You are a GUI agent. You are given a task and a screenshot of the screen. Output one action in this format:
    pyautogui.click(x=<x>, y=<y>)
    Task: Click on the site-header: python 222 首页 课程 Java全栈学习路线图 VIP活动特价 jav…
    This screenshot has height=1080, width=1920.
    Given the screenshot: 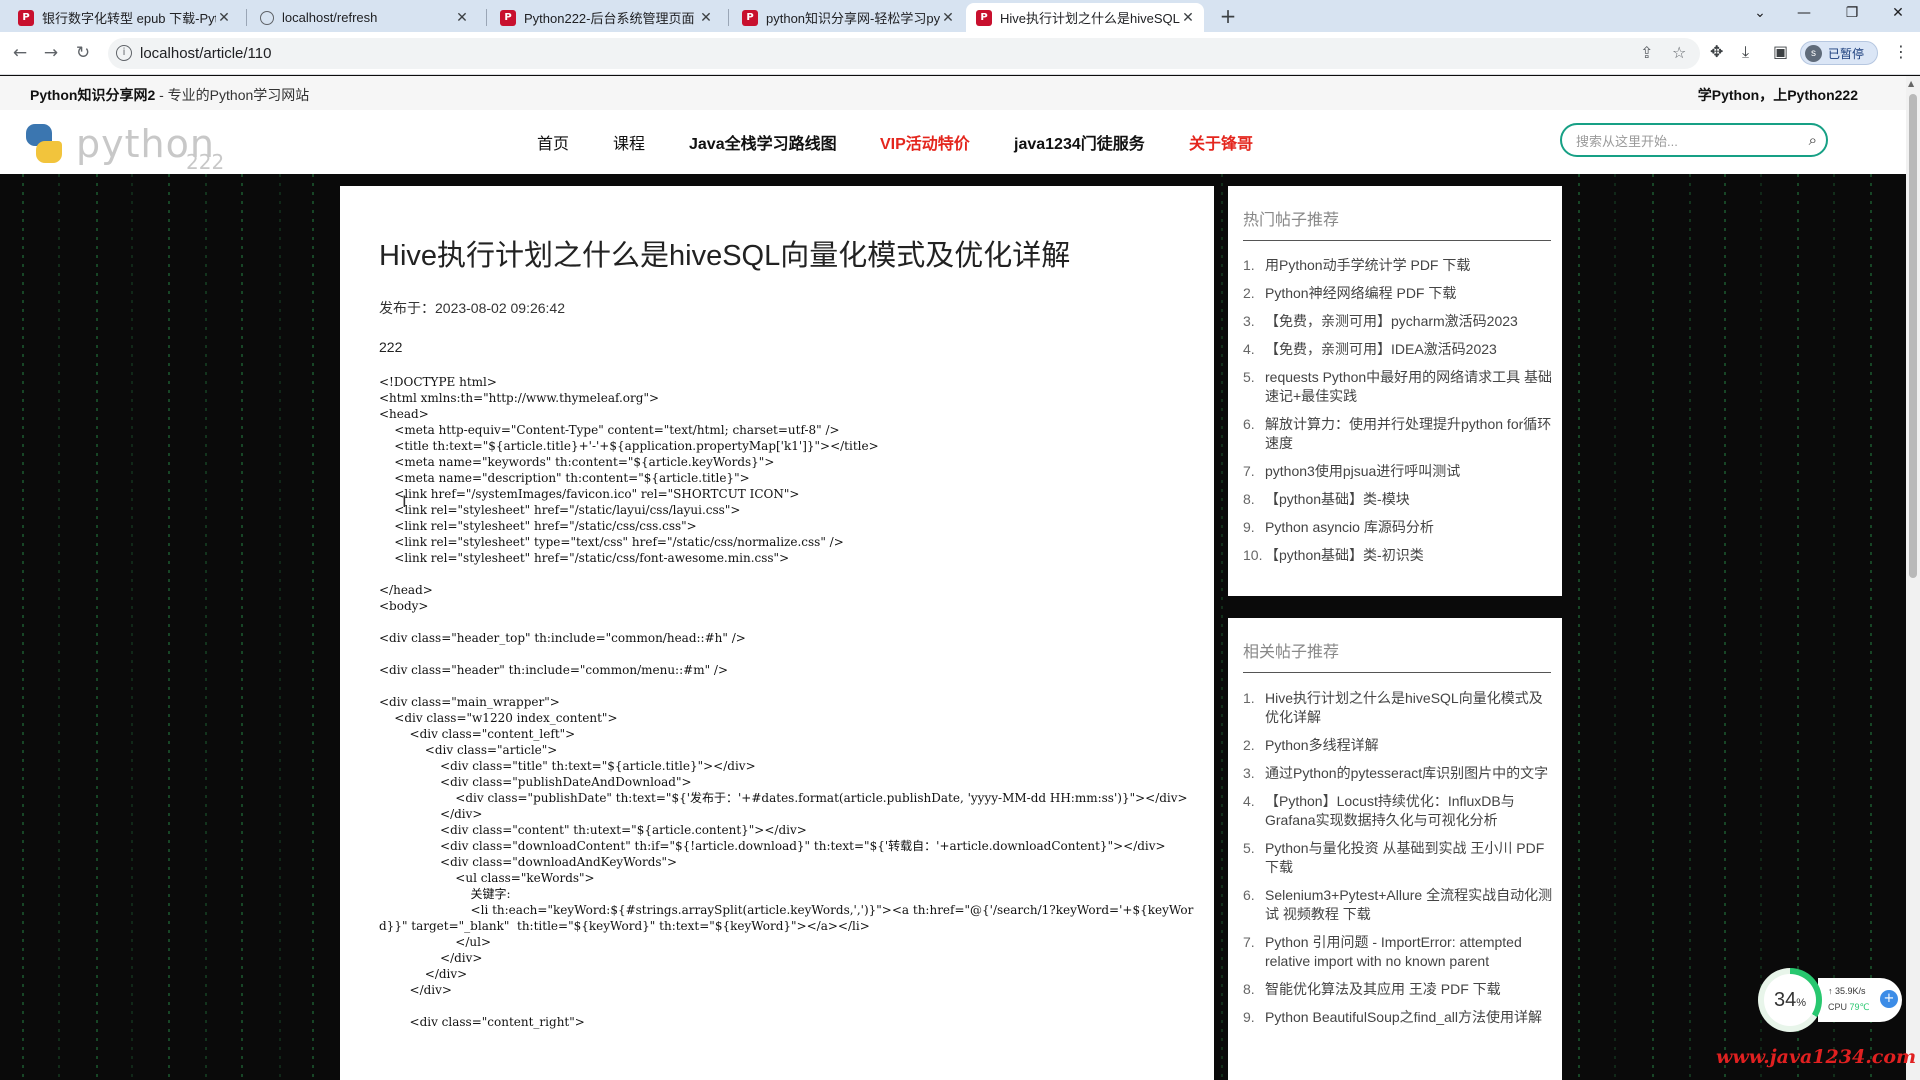 What is the action you would take?
    pyautogui.click(x=953, y=142)
    